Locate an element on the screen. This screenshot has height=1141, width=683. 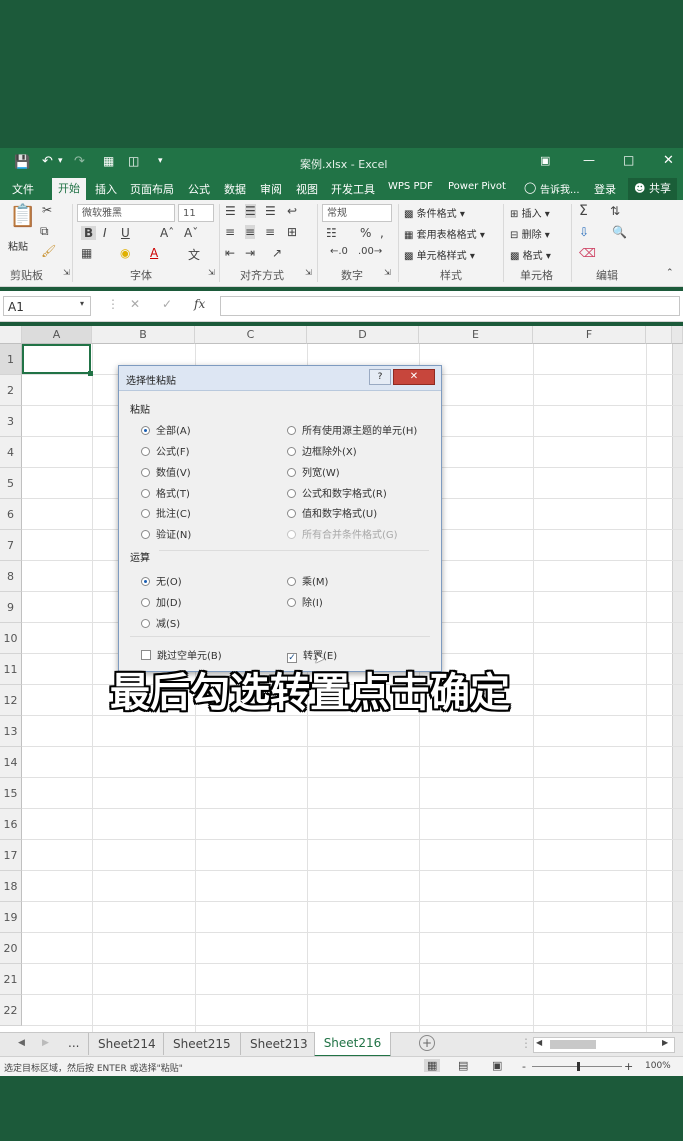
zoom-in-button: + is located at coordinates (628, 1066).